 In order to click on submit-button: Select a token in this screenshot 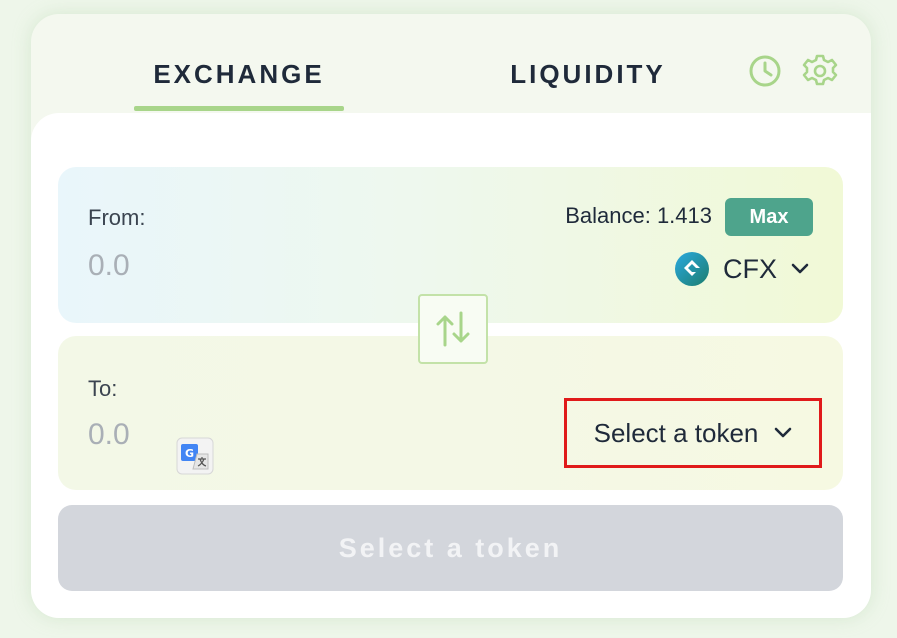, I will do `click(450, 548)`.